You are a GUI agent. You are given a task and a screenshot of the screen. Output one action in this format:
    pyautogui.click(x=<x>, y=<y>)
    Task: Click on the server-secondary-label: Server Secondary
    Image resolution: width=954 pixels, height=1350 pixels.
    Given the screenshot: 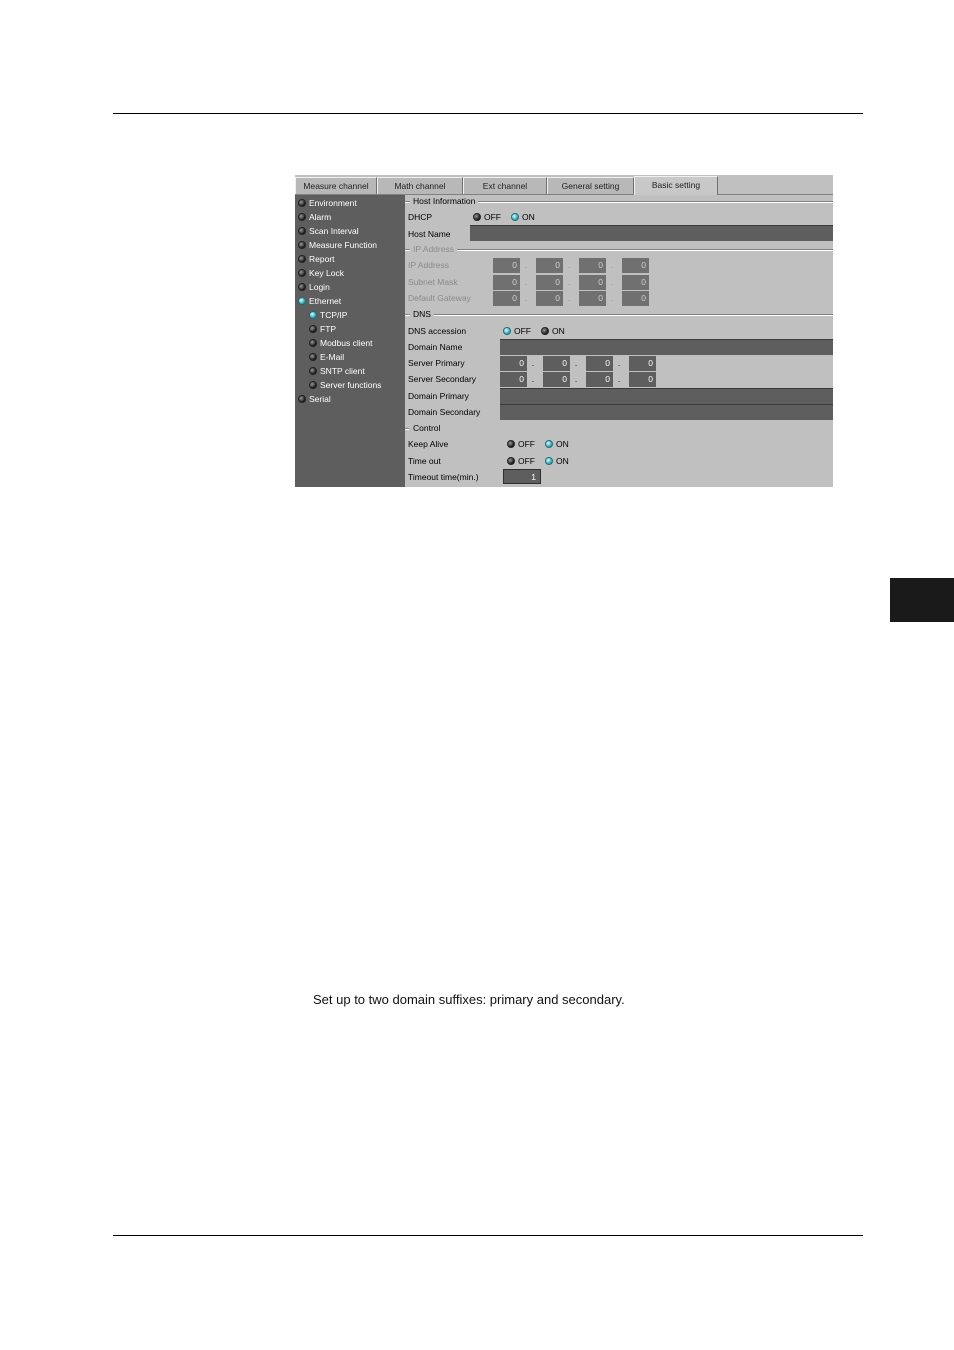 What is the action you would take?
    pyautogui.click(x=442, y=379)
    